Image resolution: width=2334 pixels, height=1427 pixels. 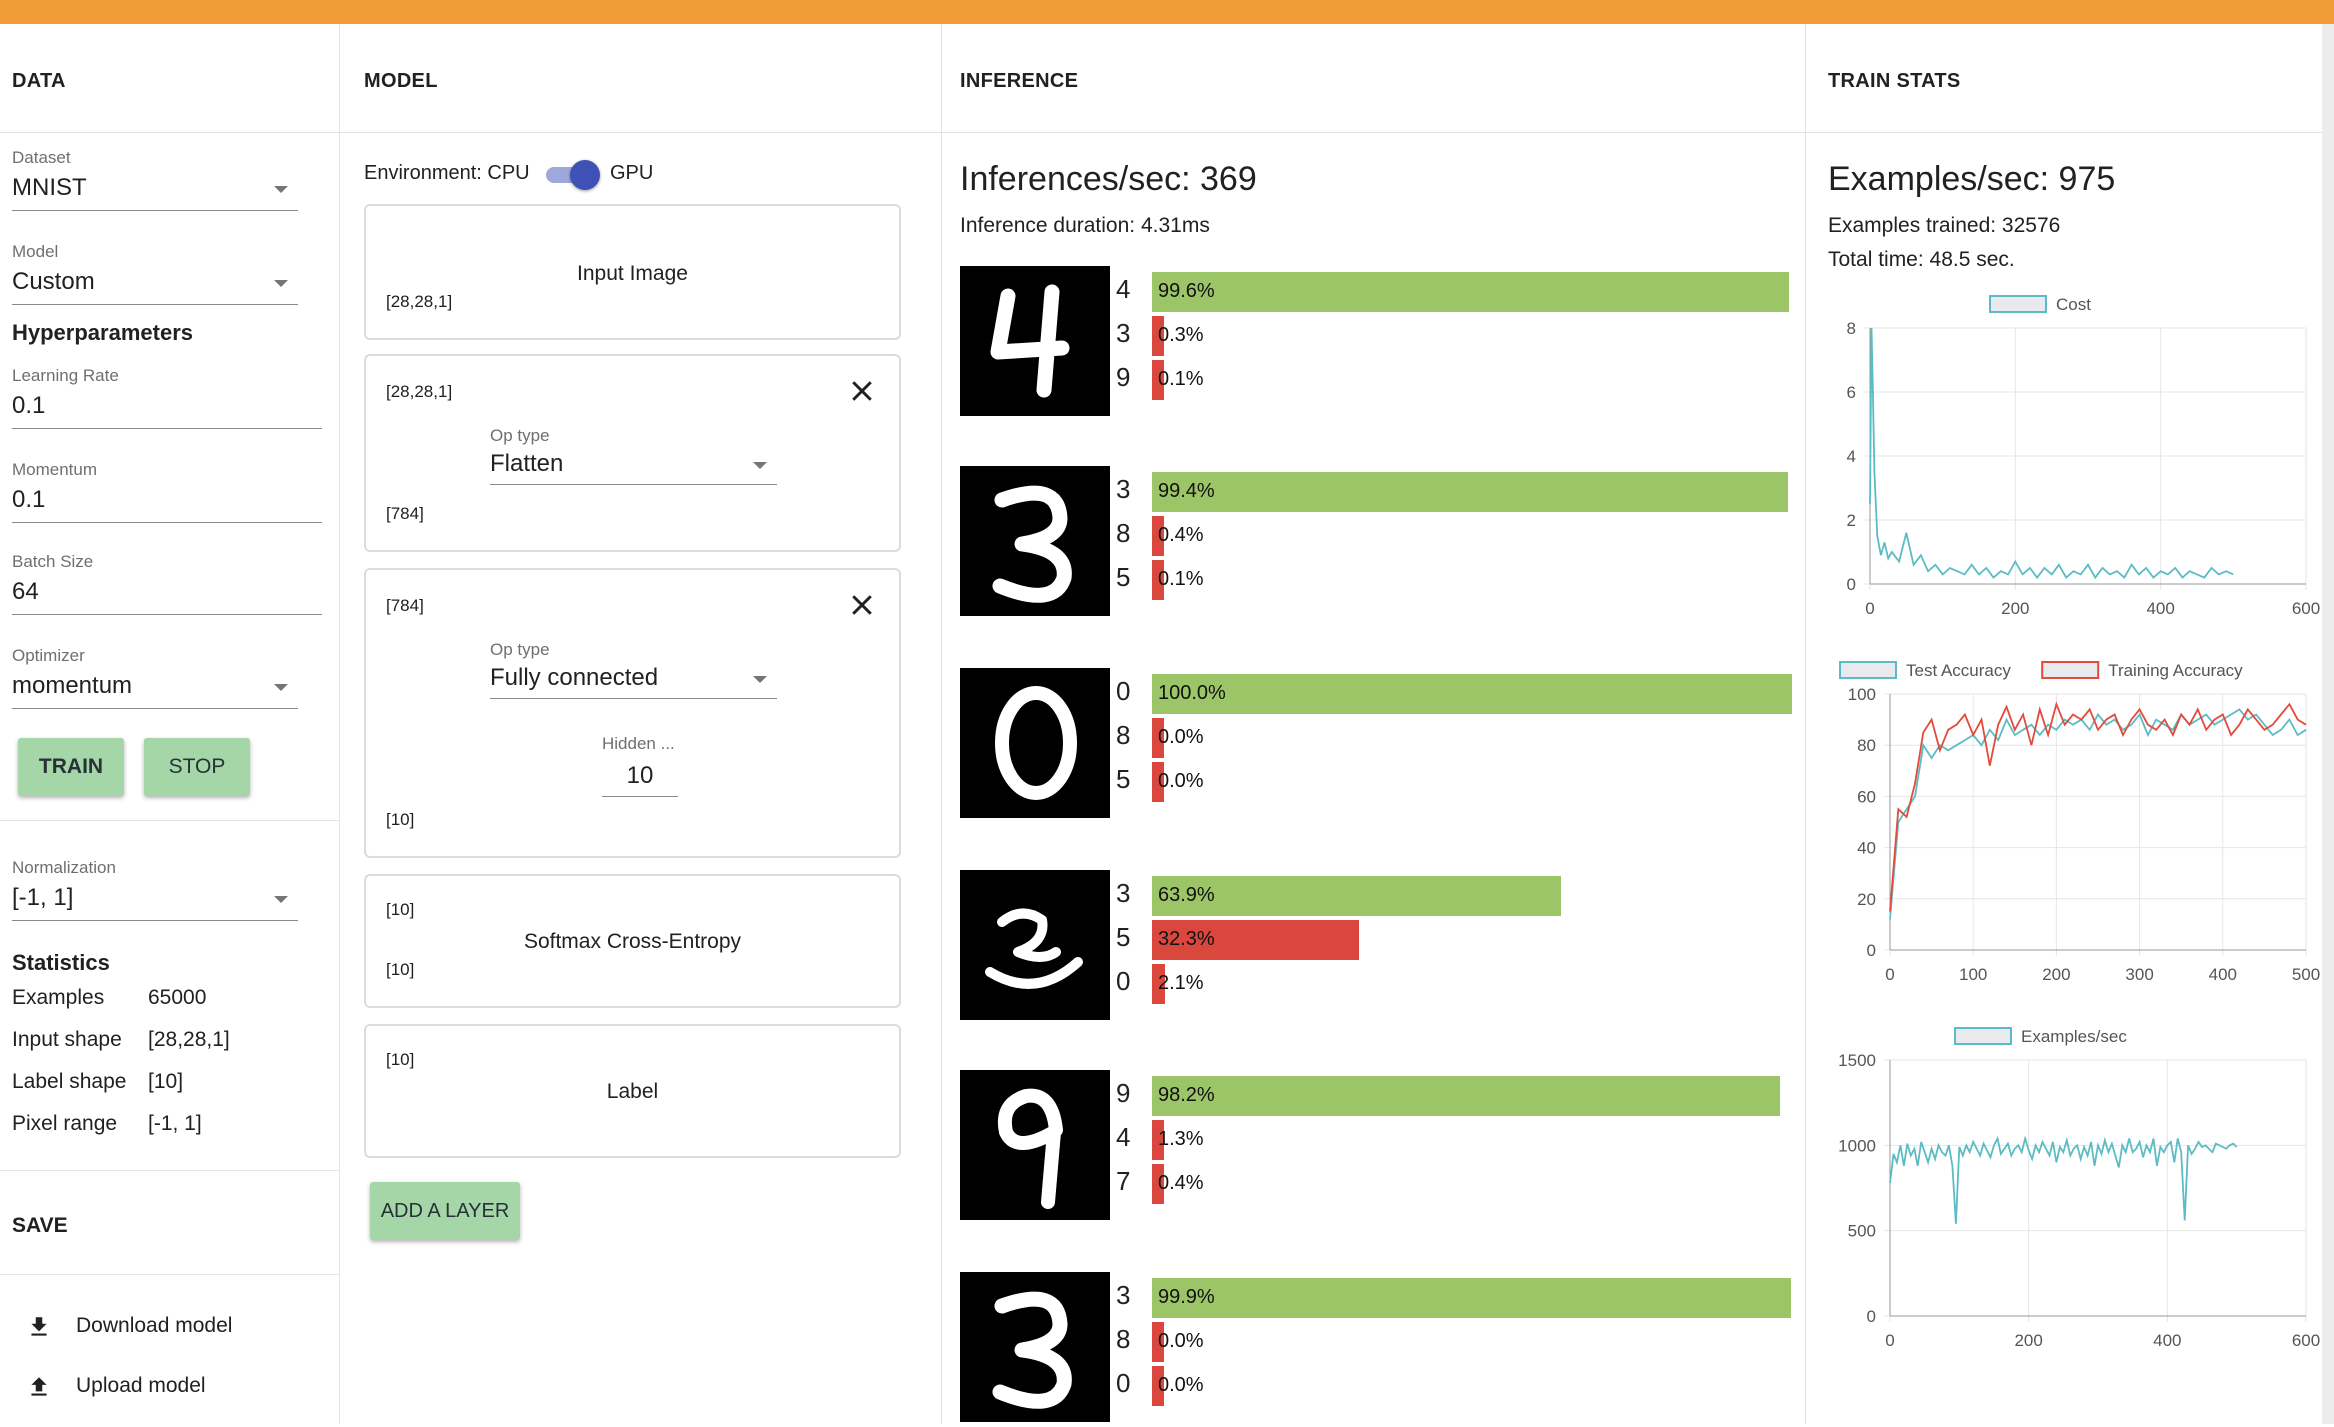 What do you see at coordinates (1181, 1139) in the screenshot?
I see `probability-percent: 1.3%` at bounding box center [1181, 1139].